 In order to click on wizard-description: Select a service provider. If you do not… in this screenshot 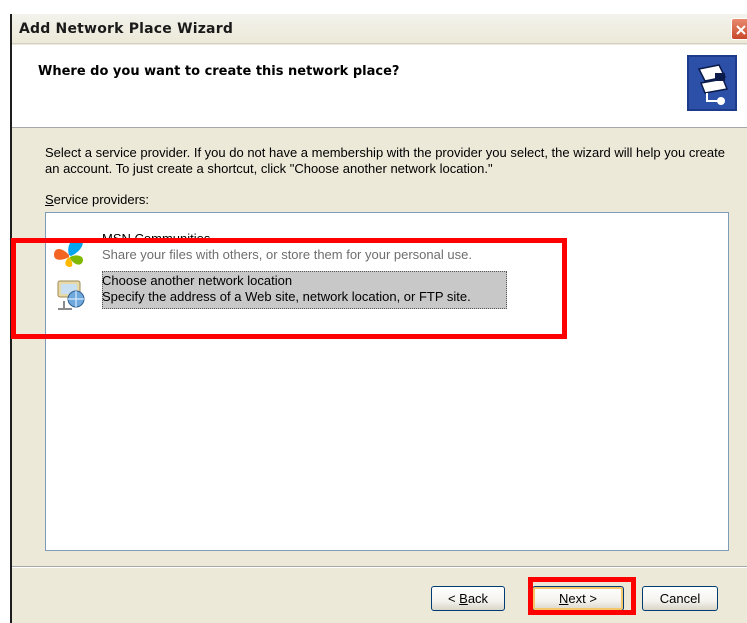, I will do `click(385, 160)`.